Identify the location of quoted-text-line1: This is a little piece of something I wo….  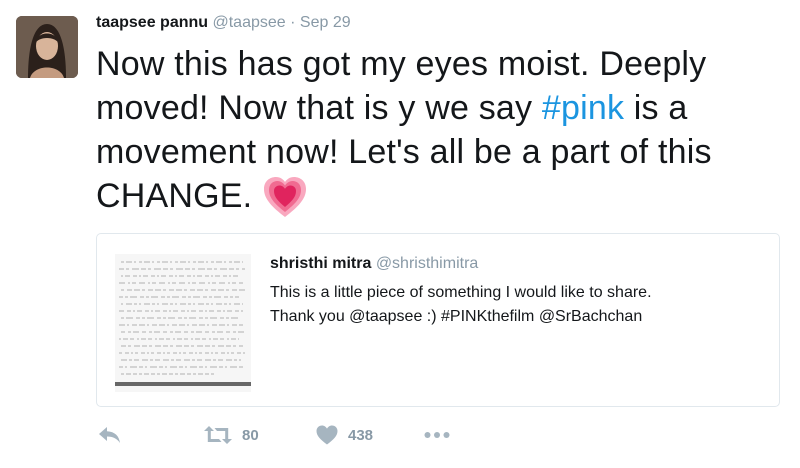
(461, 292).